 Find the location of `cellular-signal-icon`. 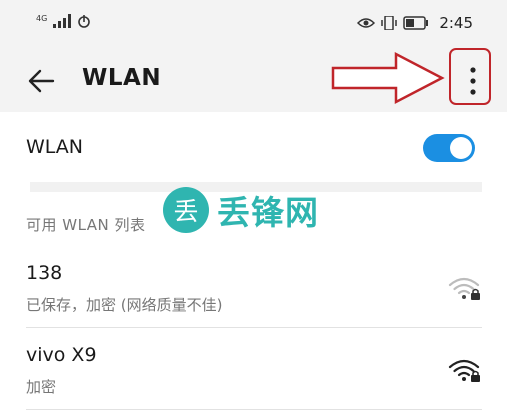

cellular-signal-icon is located at coordinates (62, 21).